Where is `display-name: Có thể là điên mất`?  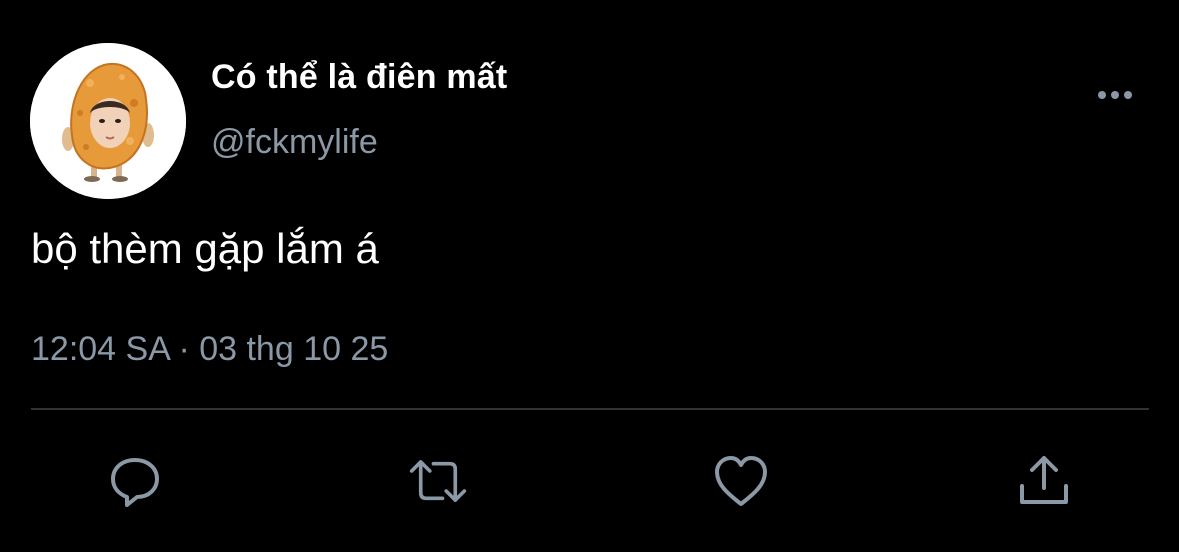 display-name: Có thể là điên mất is located at coordinates (359, 77).